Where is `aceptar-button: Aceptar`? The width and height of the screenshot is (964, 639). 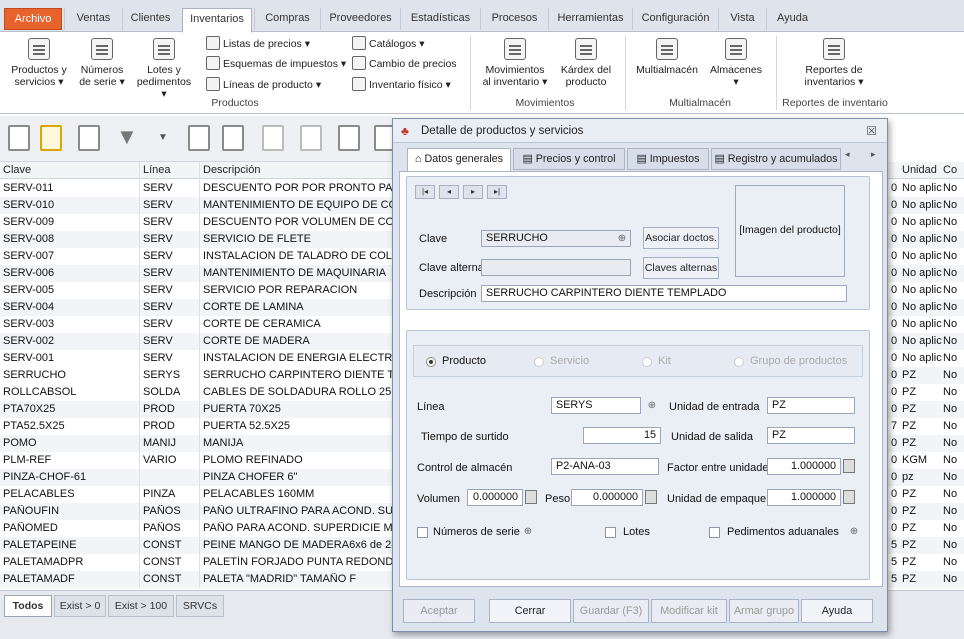
aceptar-button: Aceptar is located at coordinates (439, 611).